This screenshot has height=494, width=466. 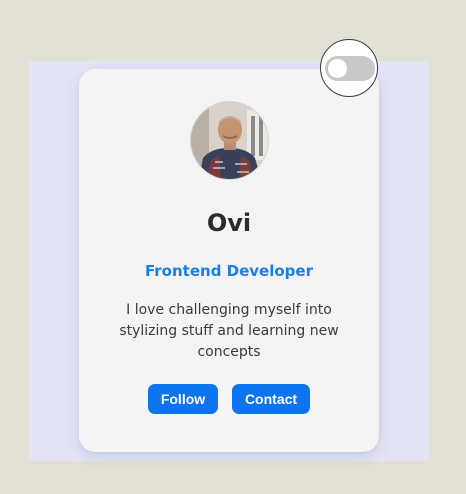 I want to click on toggle-track, so click(x=350, y=68).